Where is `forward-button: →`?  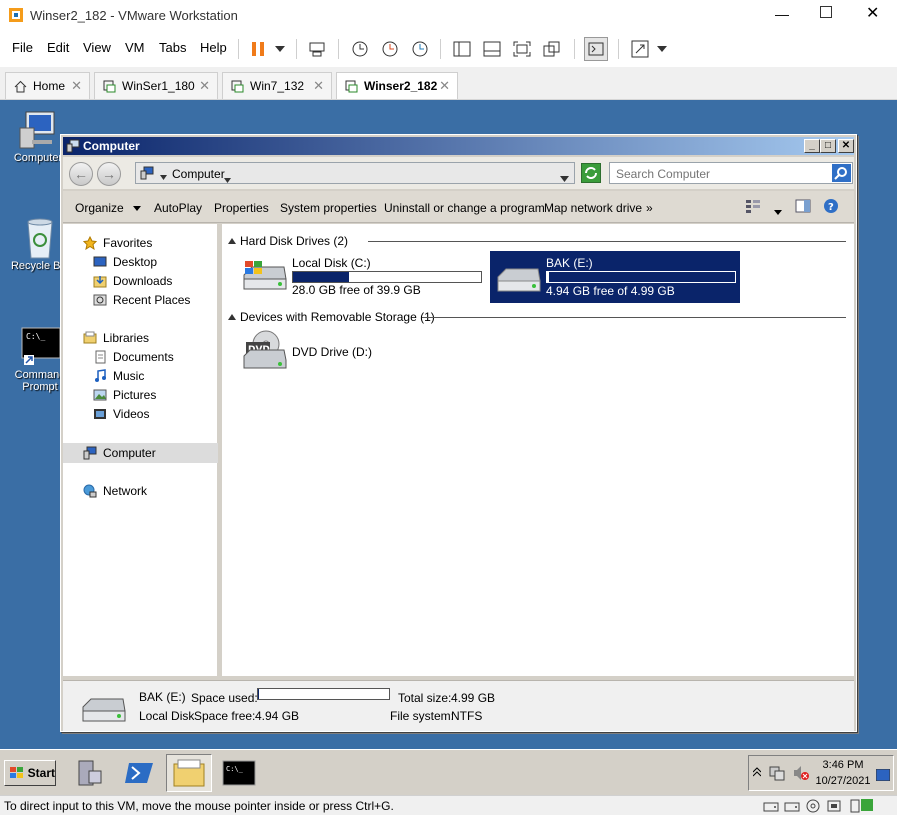 forward-button: → is located at coordinates (109, 174).